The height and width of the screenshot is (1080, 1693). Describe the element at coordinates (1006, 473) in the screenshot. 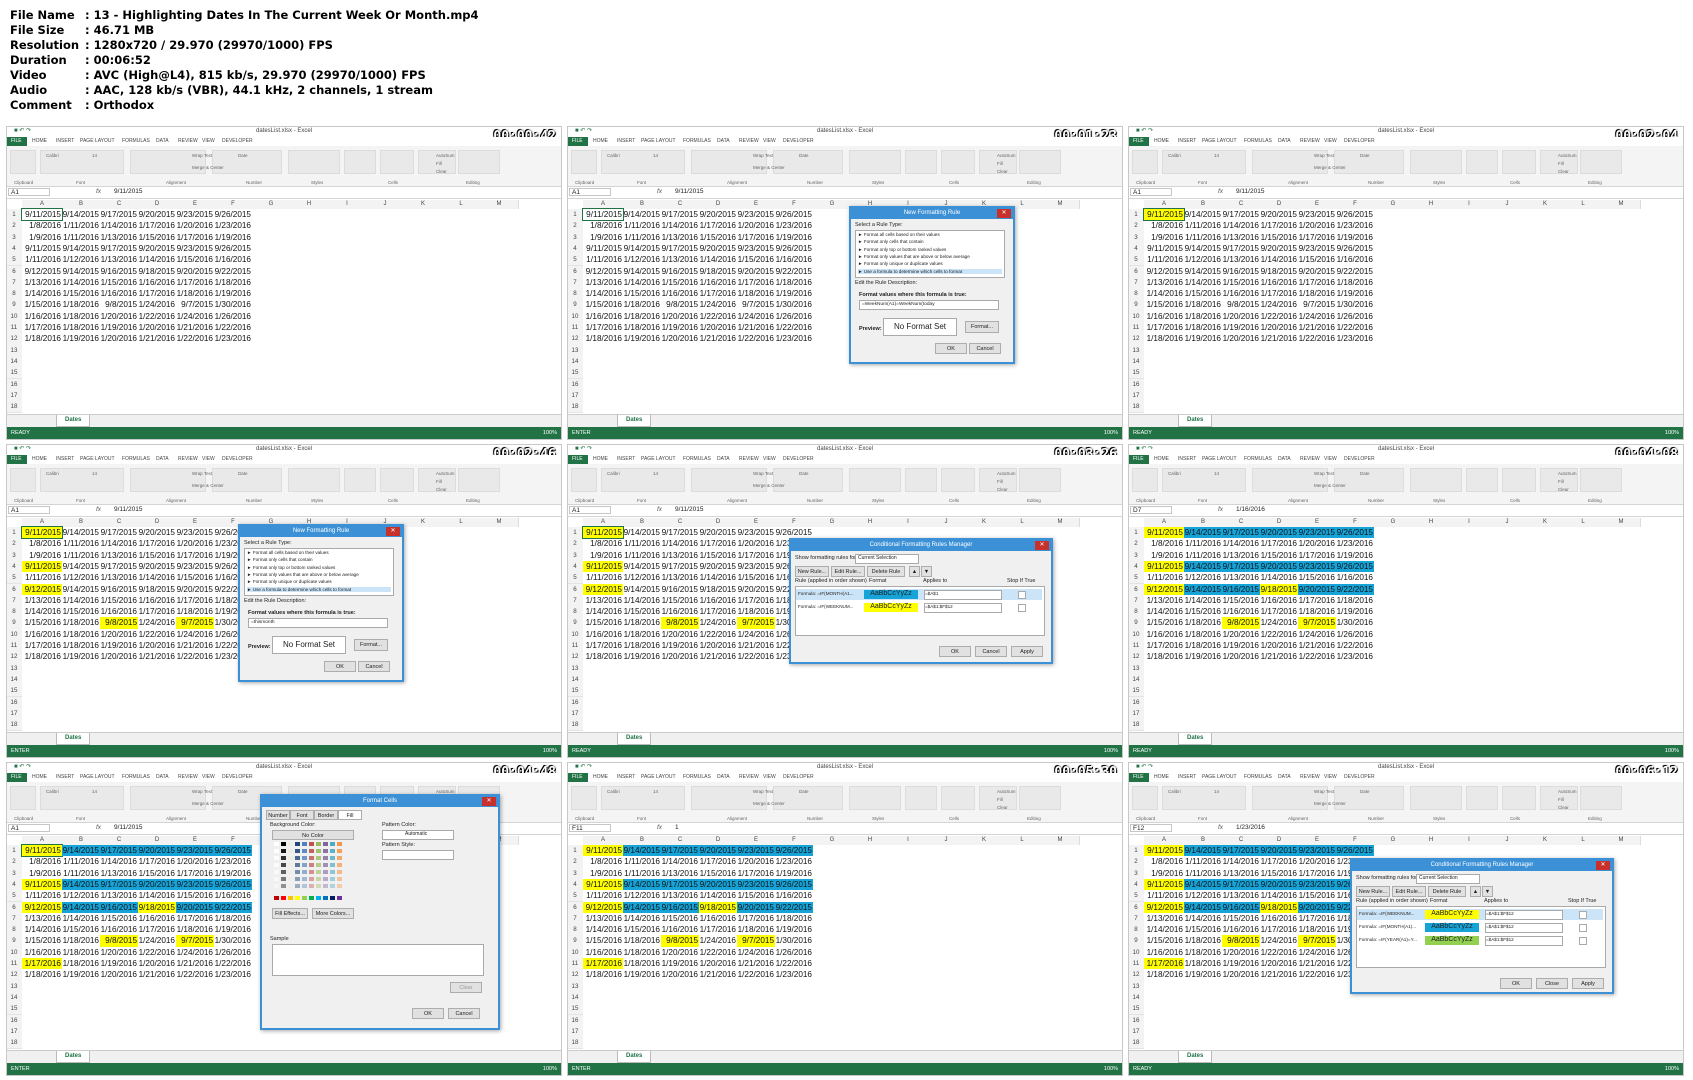

I see `autosum-button: AutoSum` at that location.